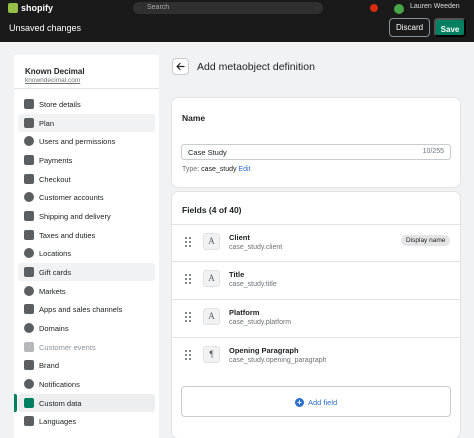  What do you see at coordinates (45, 28) in the screenshot?
I see `unsaved-changes-title: Unsaved changes` at bounding box center [45, 28].